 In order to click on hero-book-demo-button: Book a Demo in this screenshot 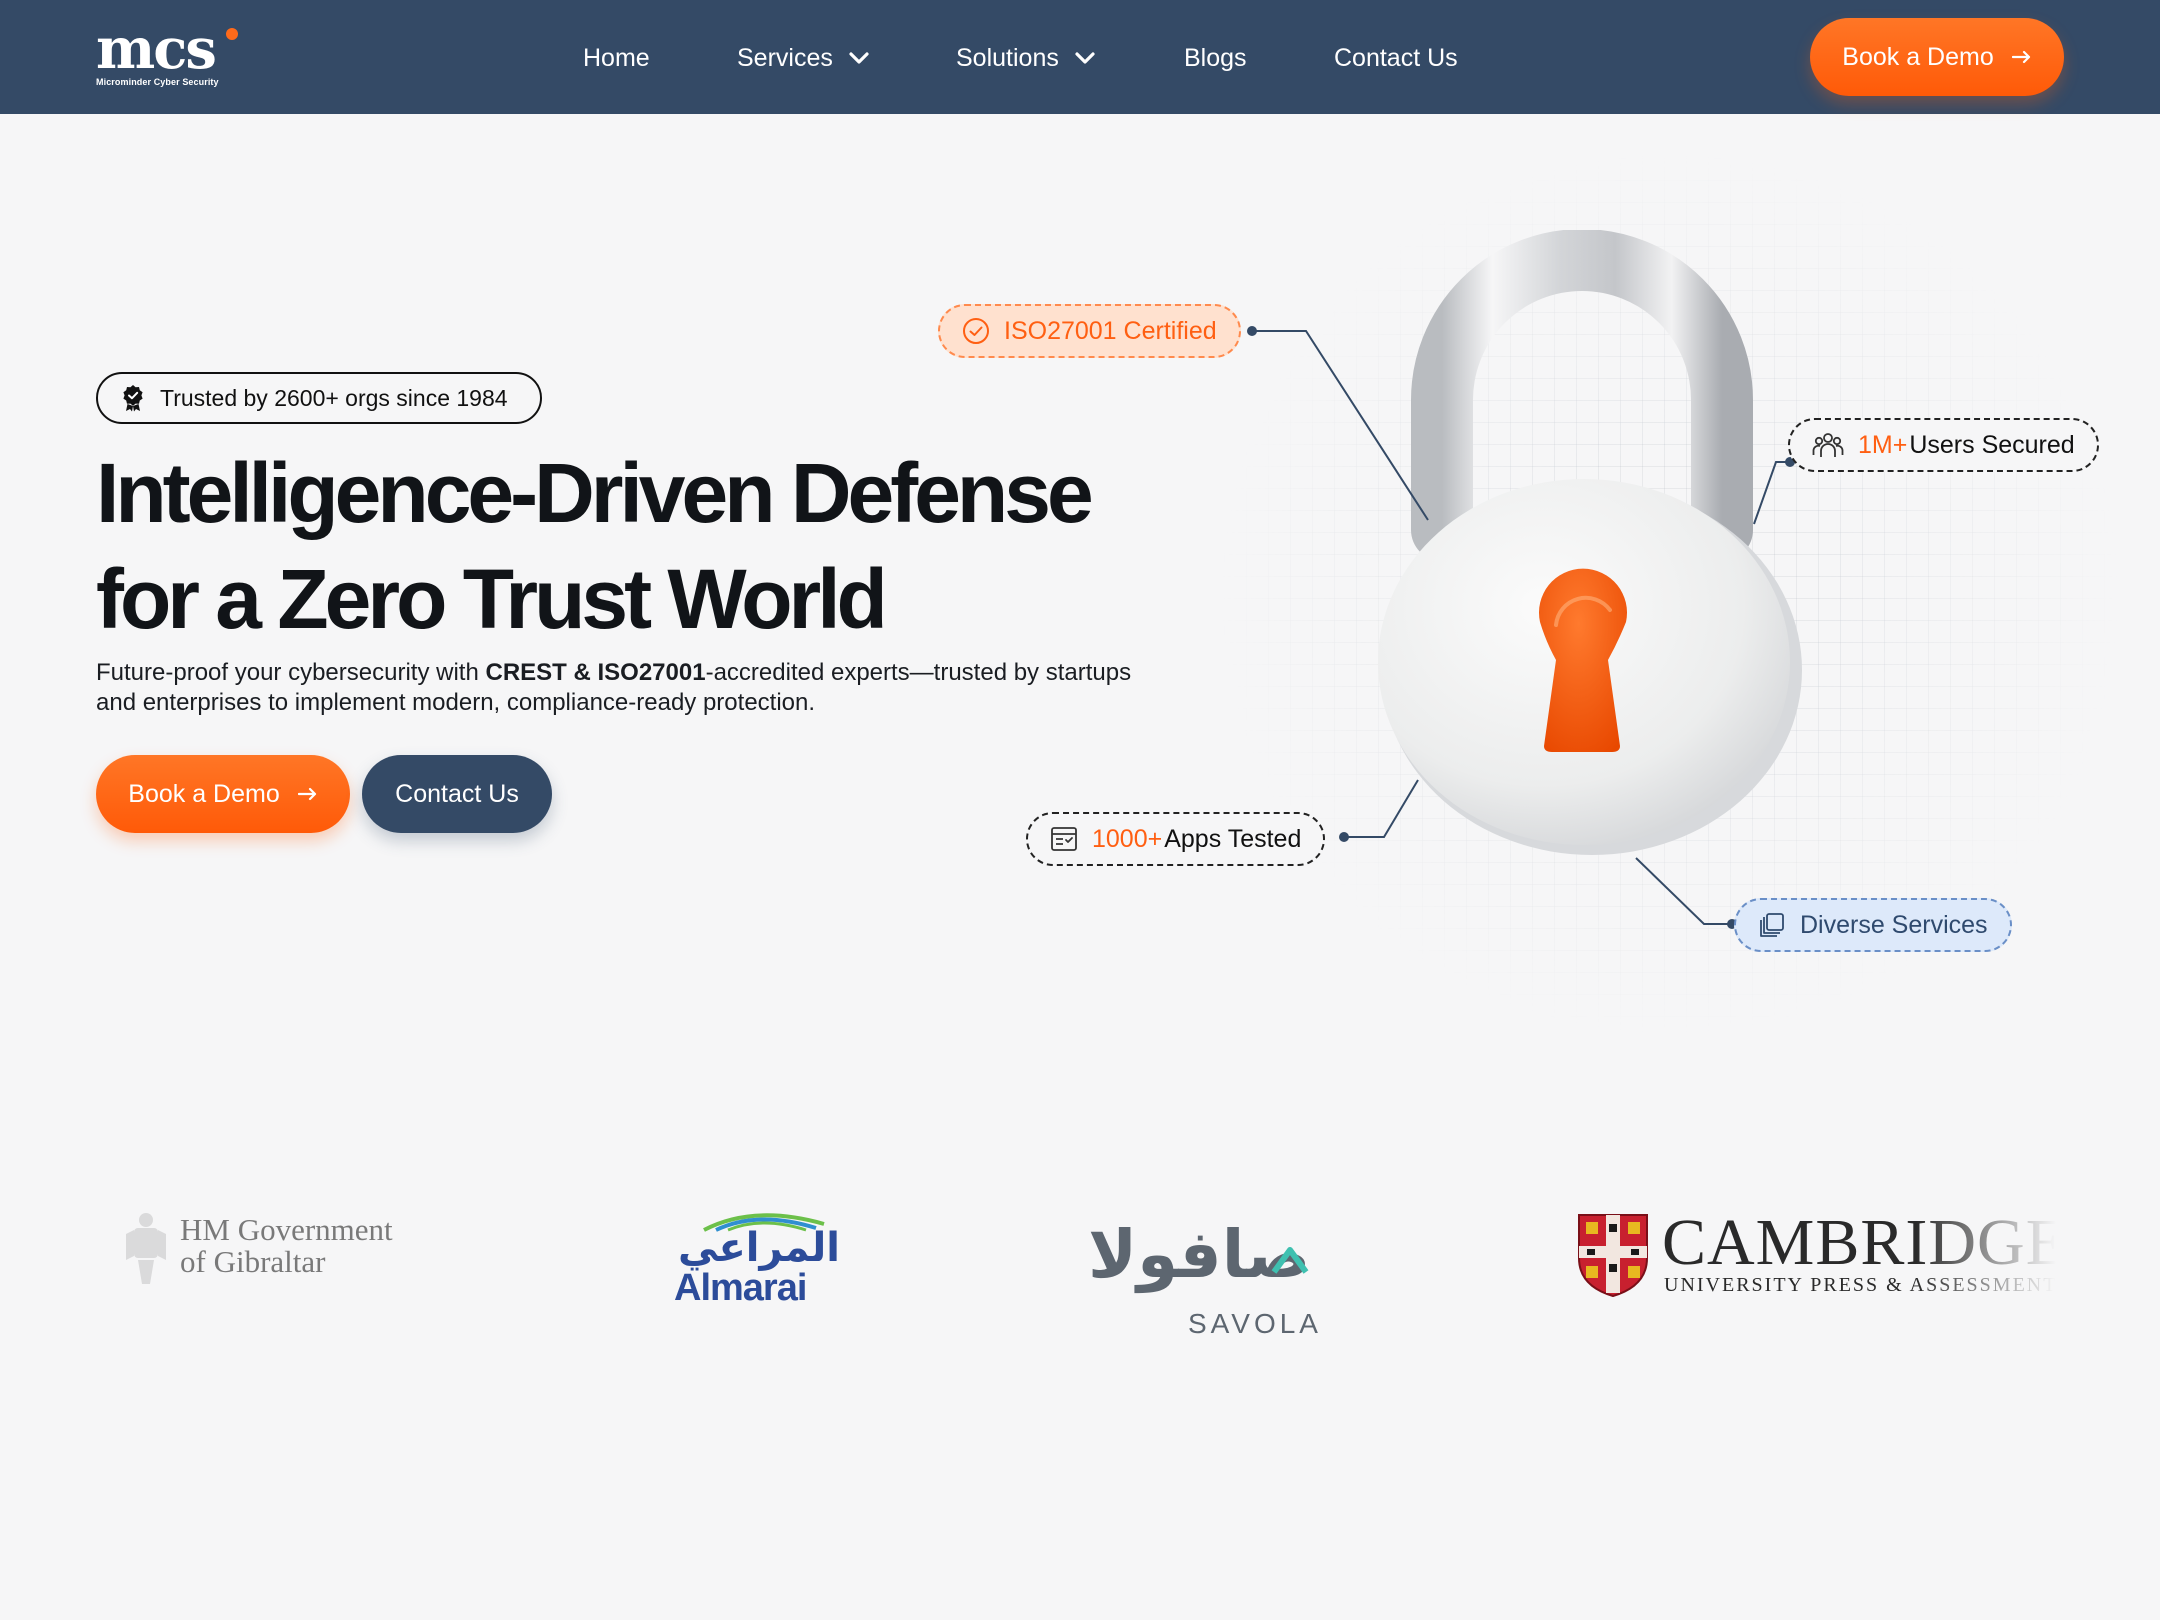, I will do `click(223, 794)`.